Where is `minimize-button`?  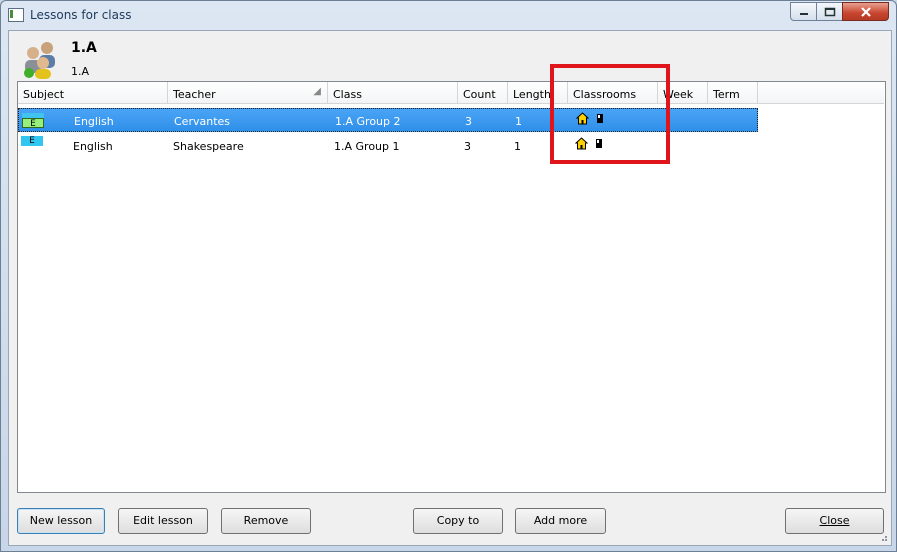
minimize-button is located at coordinates (803, 11).